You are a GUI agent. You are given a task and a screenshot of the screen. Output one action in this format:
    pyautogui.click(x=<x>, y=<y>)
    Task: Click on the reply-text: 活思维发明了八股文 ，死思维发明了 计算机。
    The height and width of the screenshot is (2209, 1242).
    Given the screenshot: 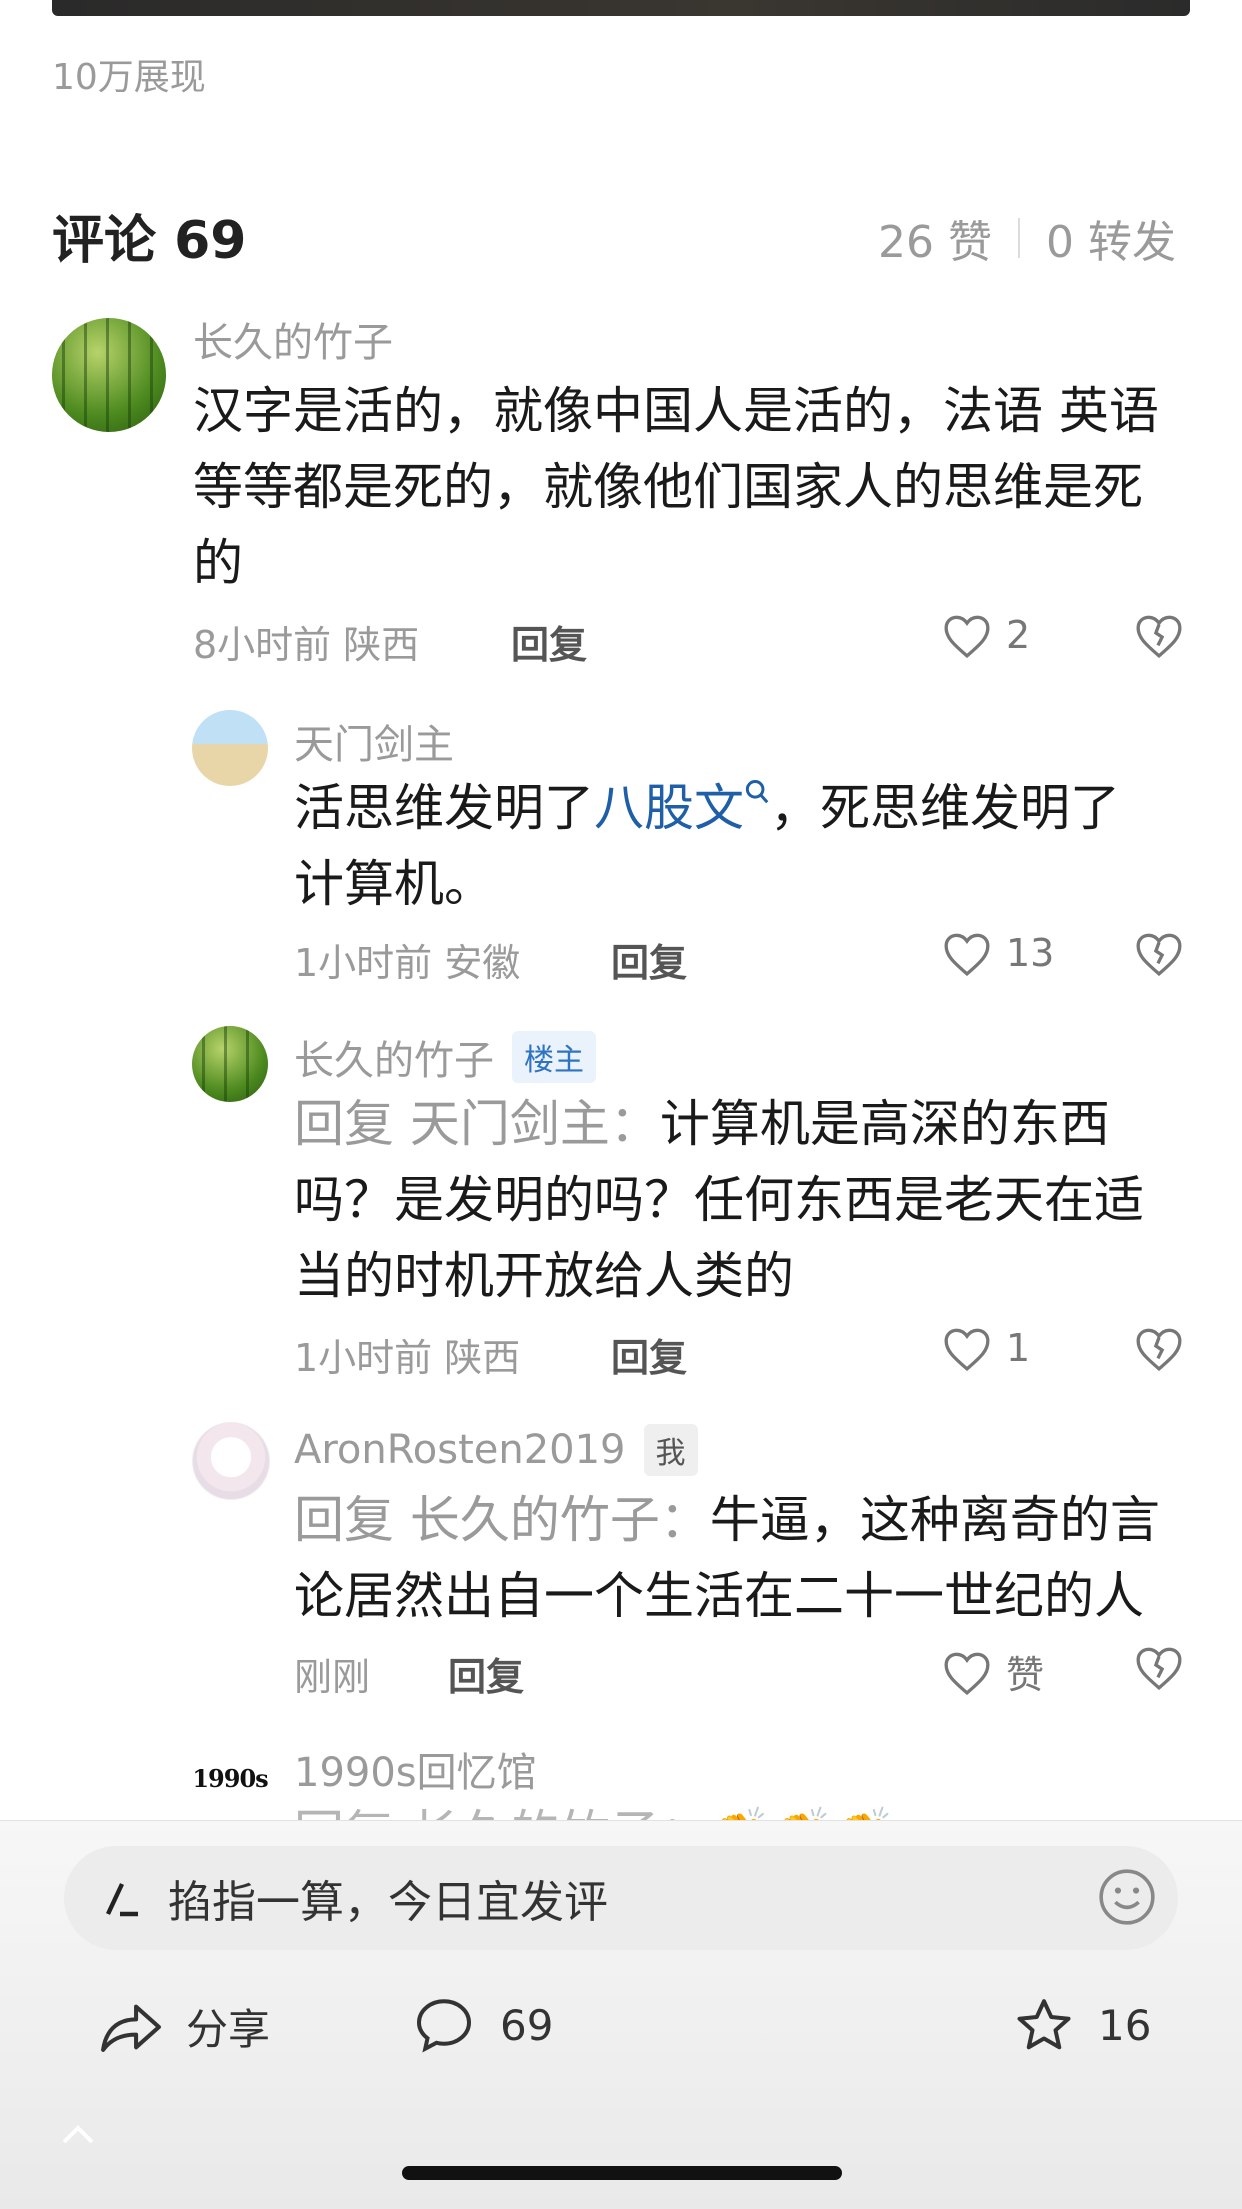 What is the action you would take?
    pyautogui.click(x=707, y=846)
    